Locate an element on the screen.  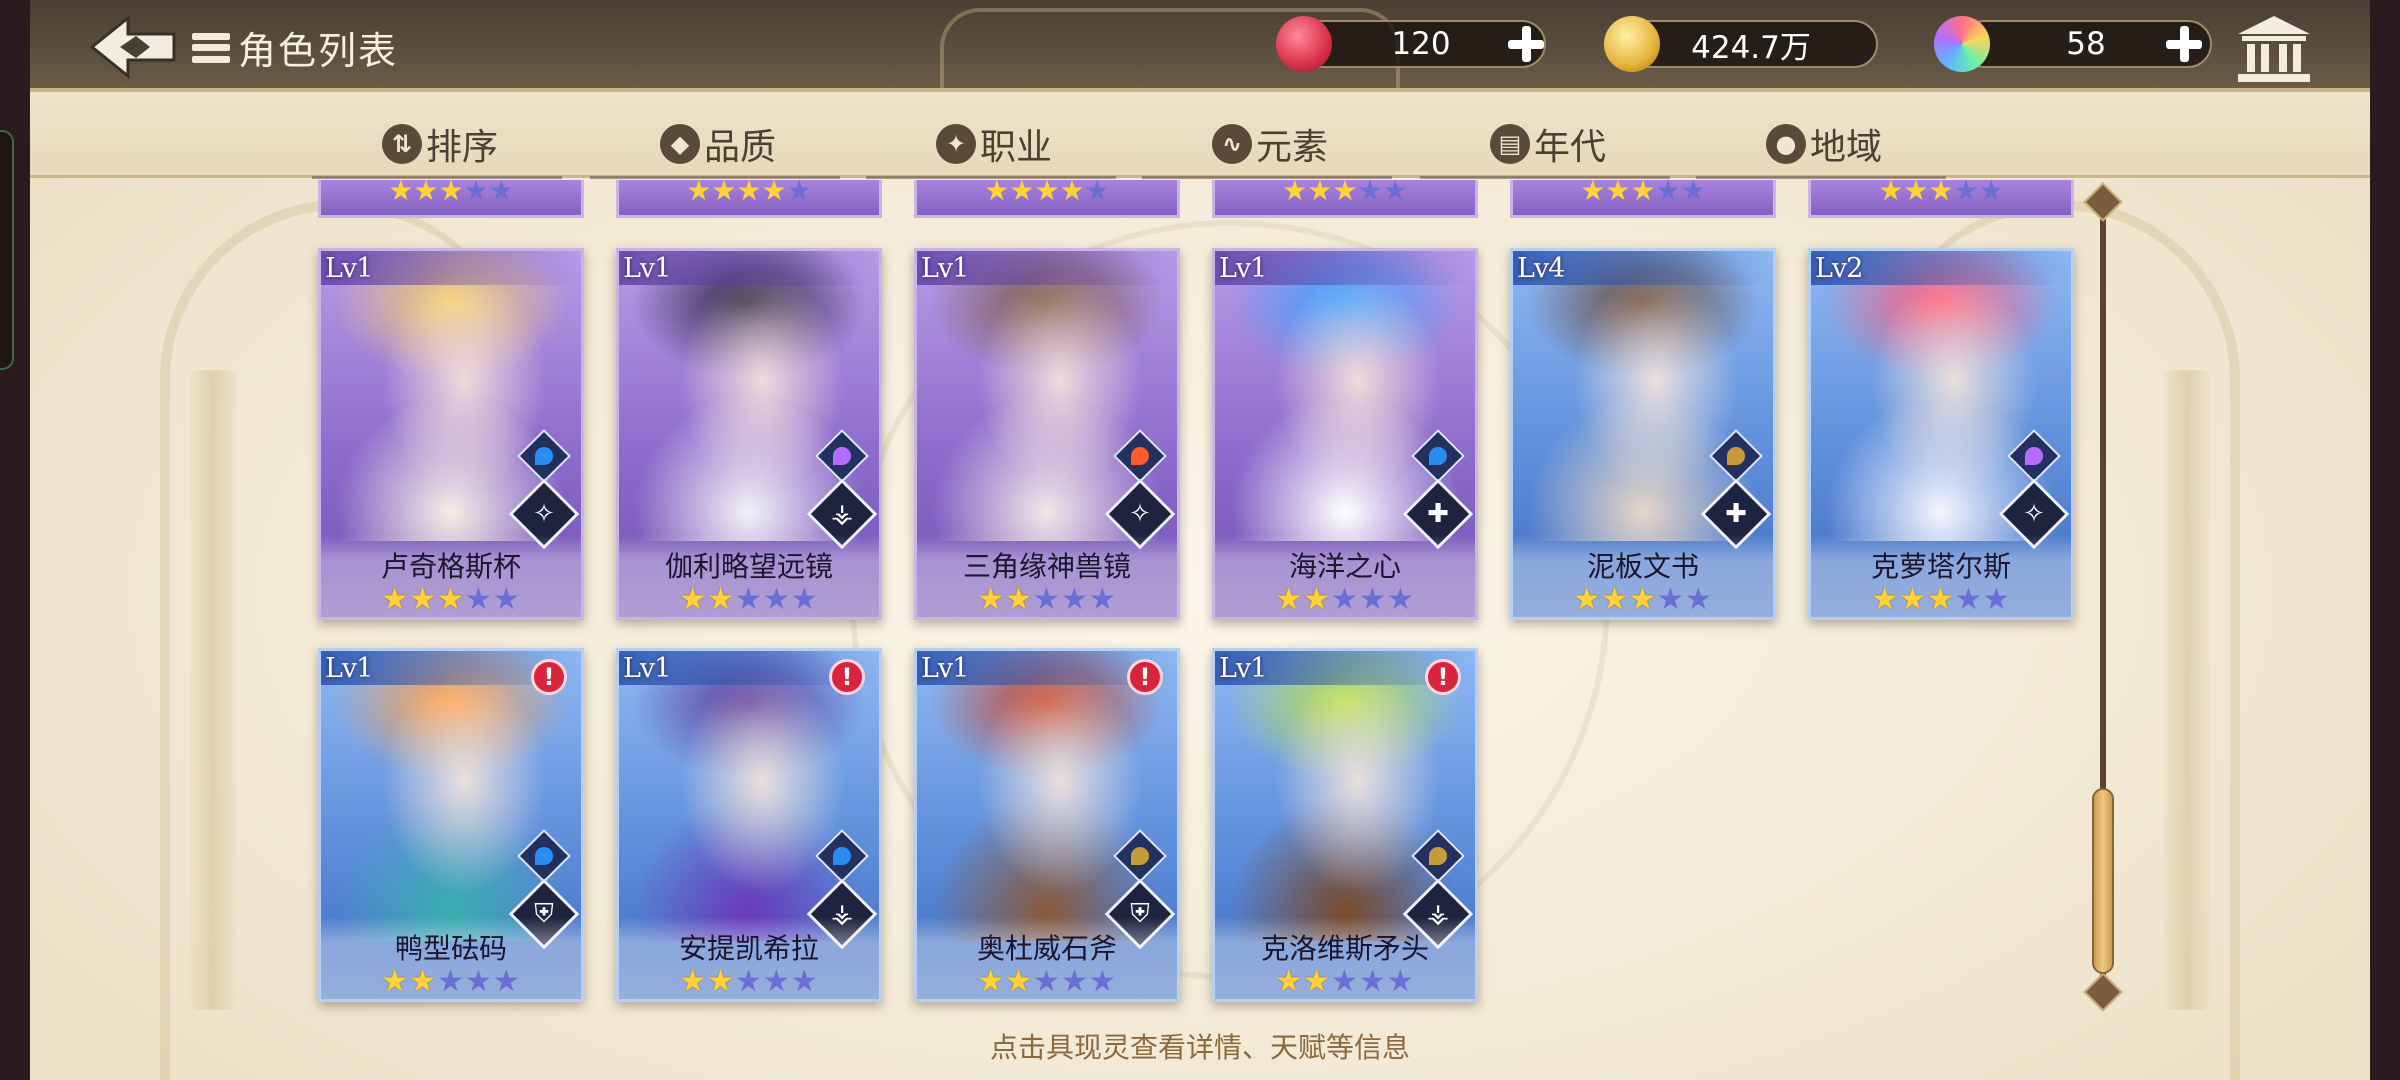
character-name: 克洛维斯矛头 is located at coordinates (1344, 948).